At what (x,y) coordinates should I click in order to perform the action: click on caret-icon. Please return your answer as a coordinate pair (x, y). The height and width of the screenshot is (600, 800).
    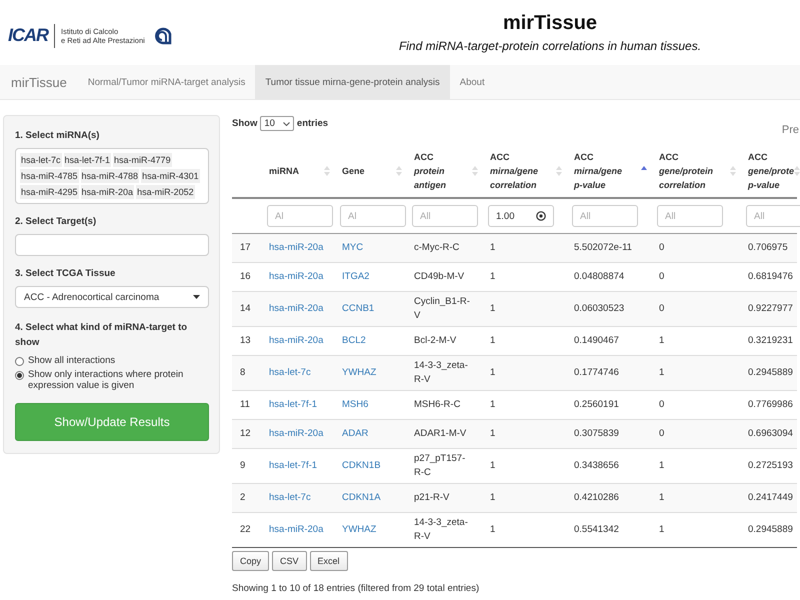
    Looking at the image, I should click on (196, 297).